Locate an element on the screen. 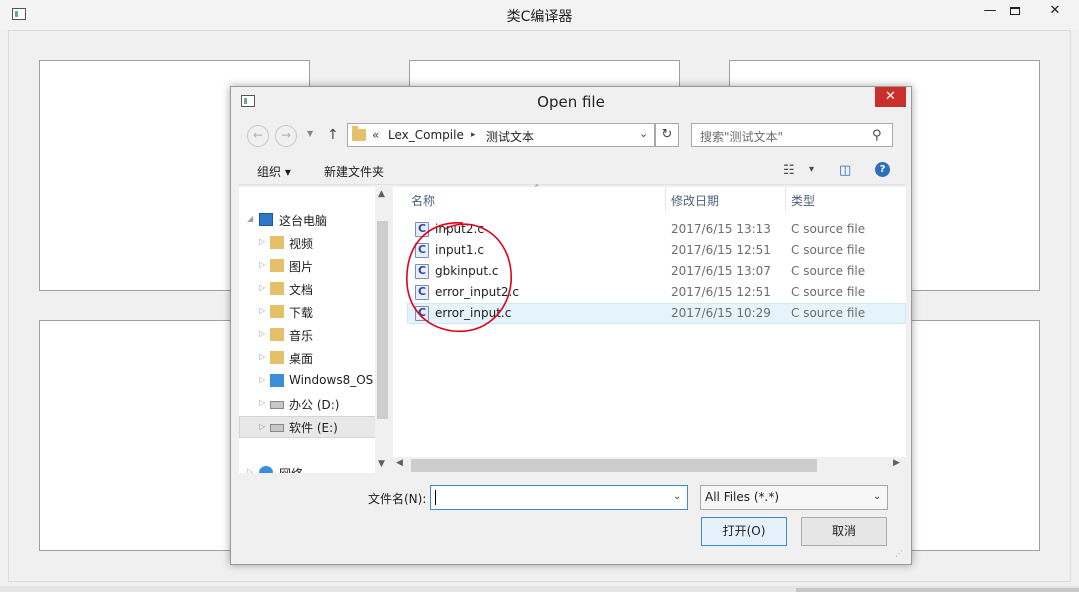 The width and height of the screenshot is (1079, 592). nav-item-label: 这台电脑 is located at coordinates (303, 221).